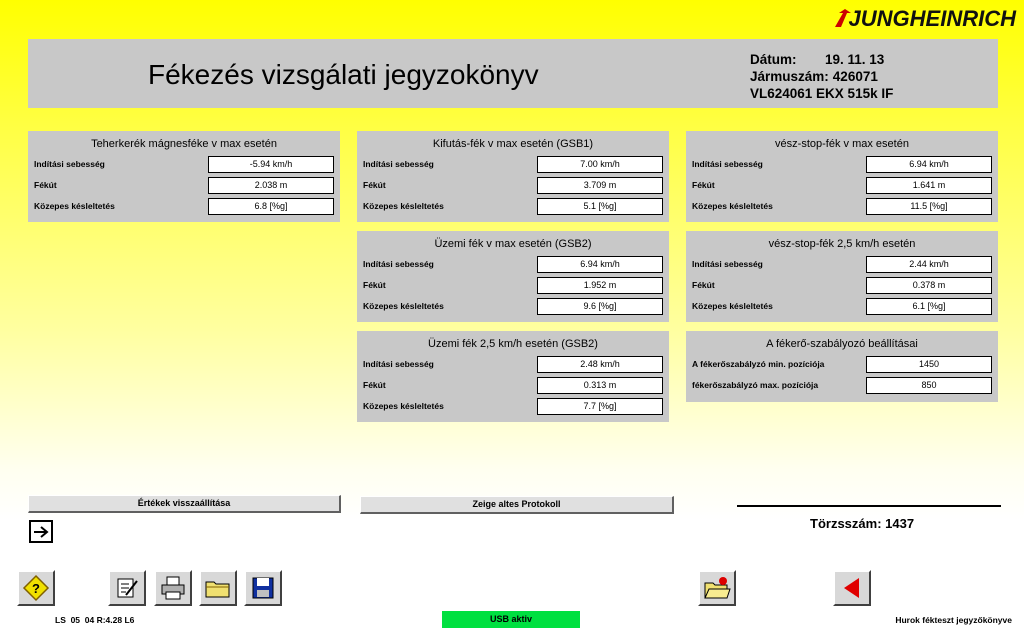  Describe the element at coordinates (600, 185) in the screenshot. I see `value-field: 3.709 m` at that location.